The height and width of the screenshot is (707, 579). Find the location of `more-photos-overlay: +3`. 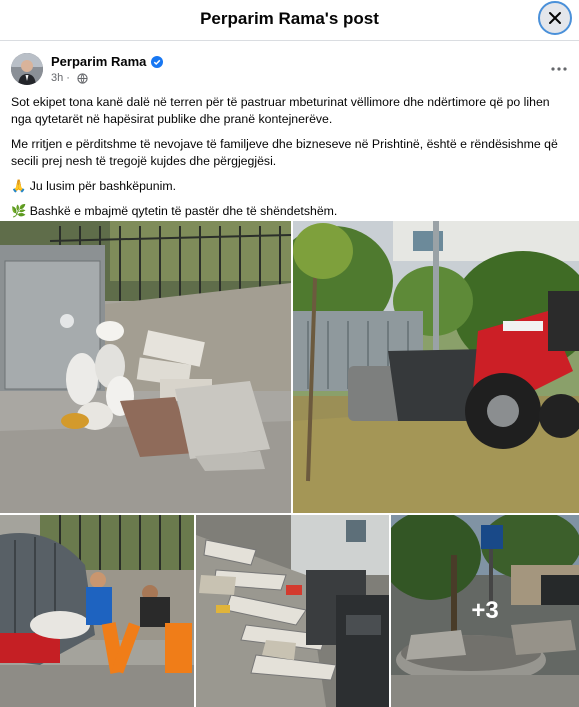

more-photos-overlay: +3 is located at coordinates (485, 611).